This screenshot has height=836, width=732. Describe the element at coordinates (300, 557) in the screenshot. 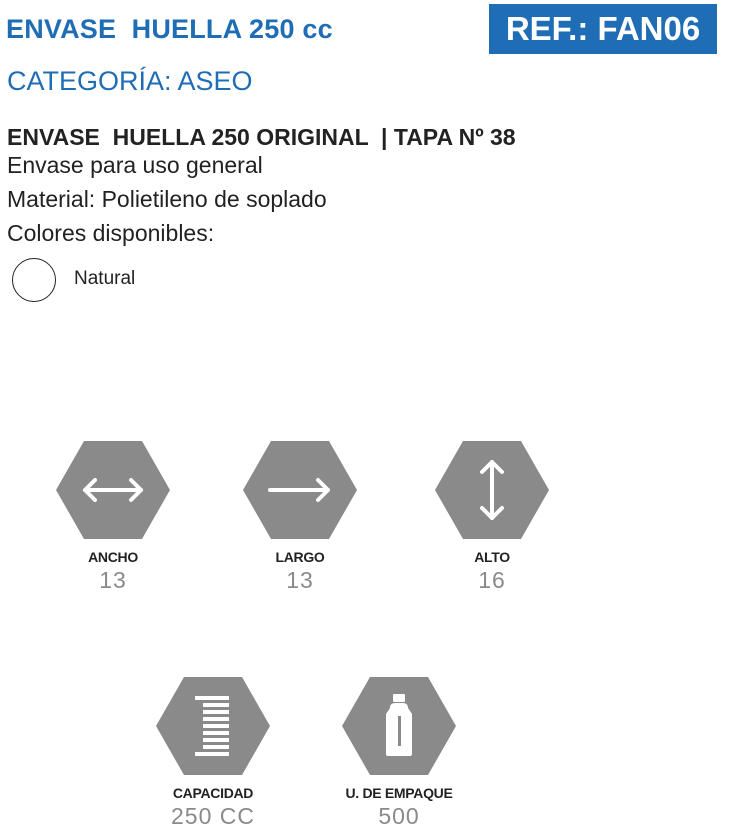

I see `spec-label-largo: LARGO` at that location.